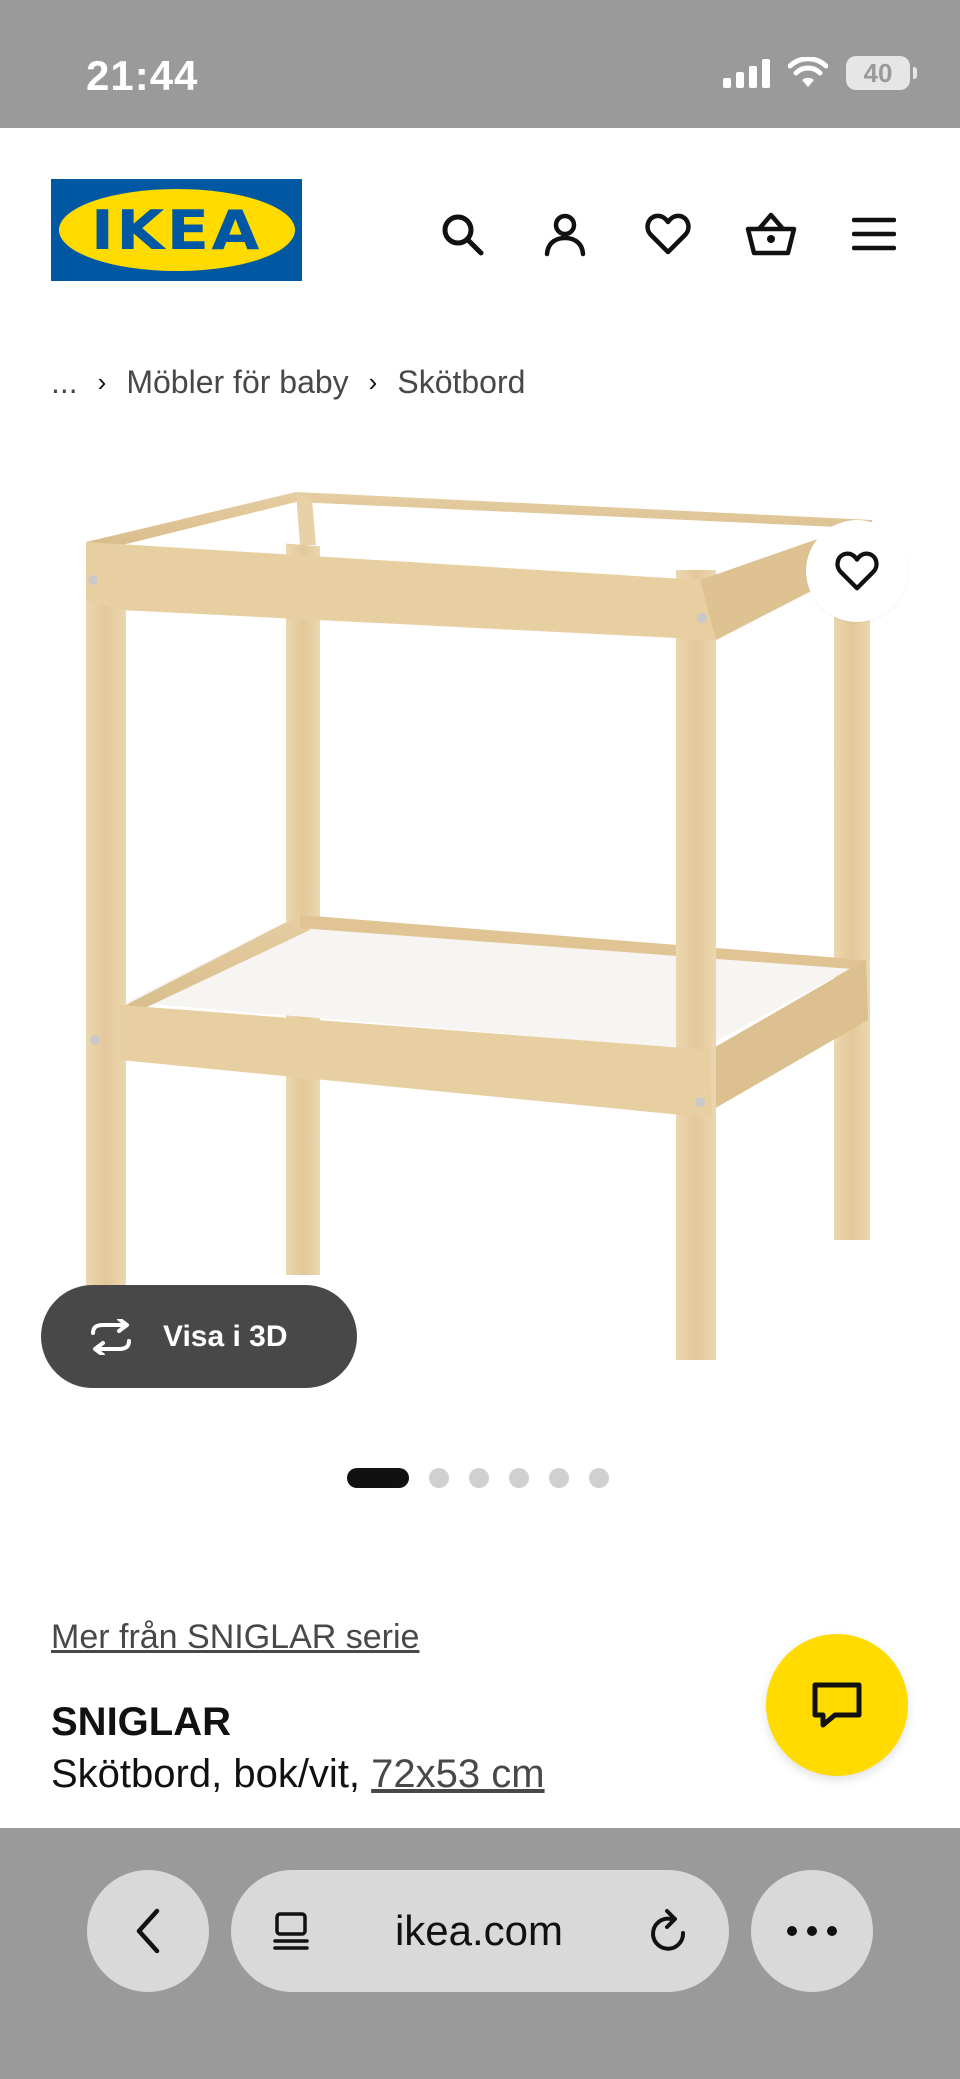 This screenshot has width=960, height=2079. I want to click on logo-text: IKEA, so click(176, 230).